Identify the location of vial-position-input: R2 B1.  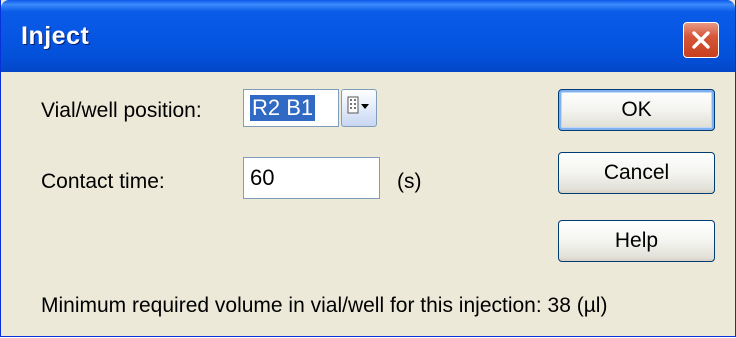
(291, 108).